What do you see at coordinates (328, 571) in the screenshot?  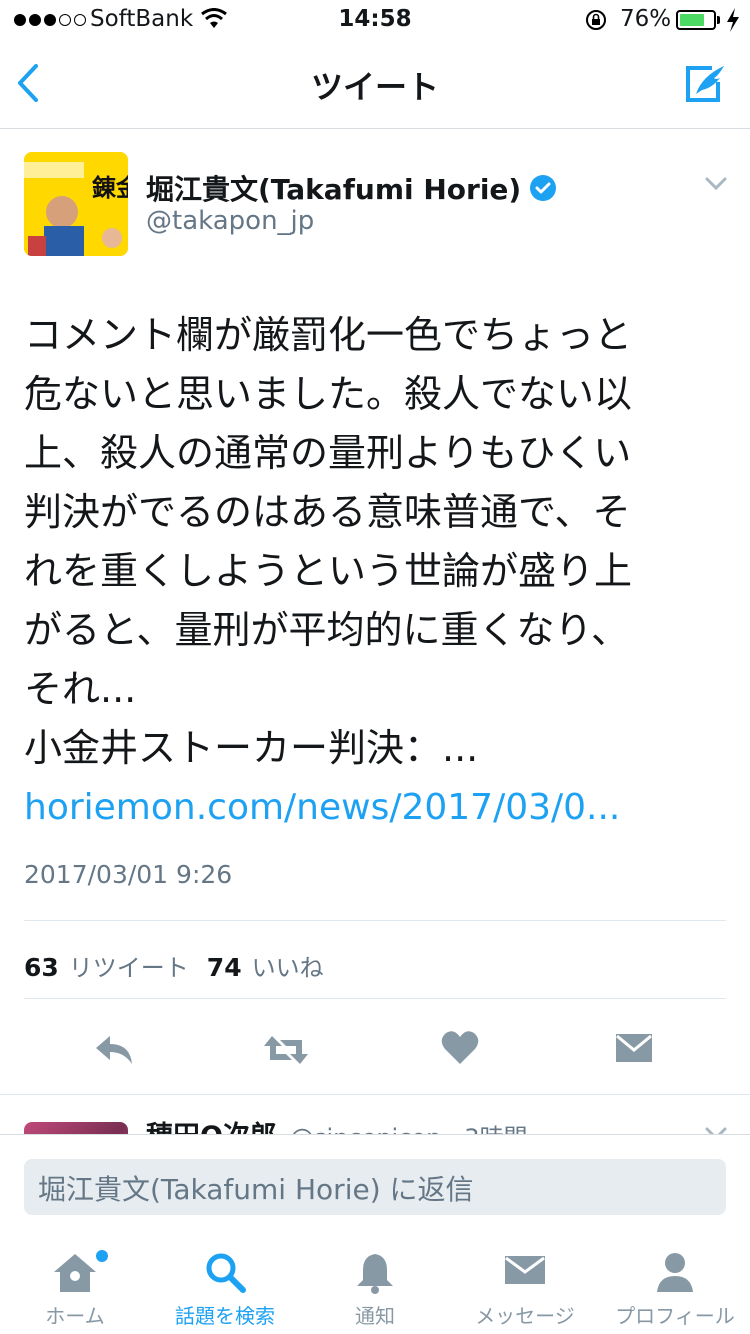 I see `tweet-line: れを重くしようという世論が盛り上` at bounding box center [328, 571].